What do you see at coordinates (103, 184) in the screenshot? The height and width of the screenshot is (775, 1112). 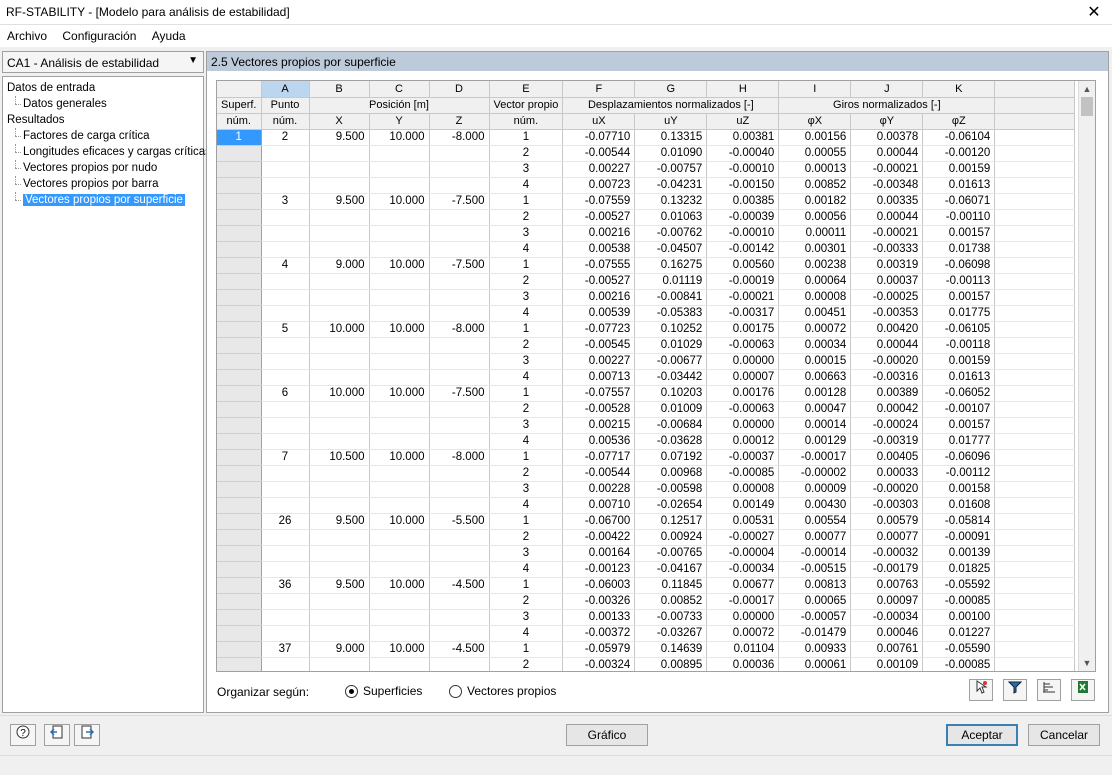 I see `tree-item: Vectores propios por barra` at bounding box center [103, 184].